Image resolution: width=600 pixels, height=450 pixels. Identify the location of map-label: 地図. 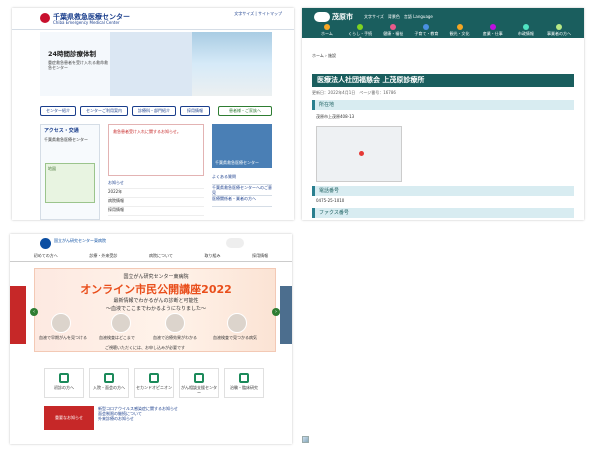
(52, 168).